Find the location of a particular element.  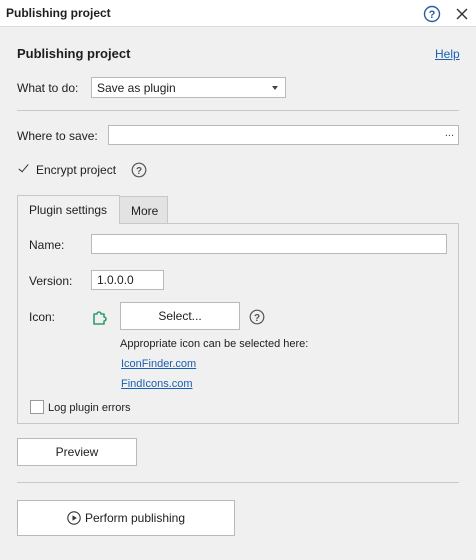

icon-label: Icon: is located at coordinates (42, 317).